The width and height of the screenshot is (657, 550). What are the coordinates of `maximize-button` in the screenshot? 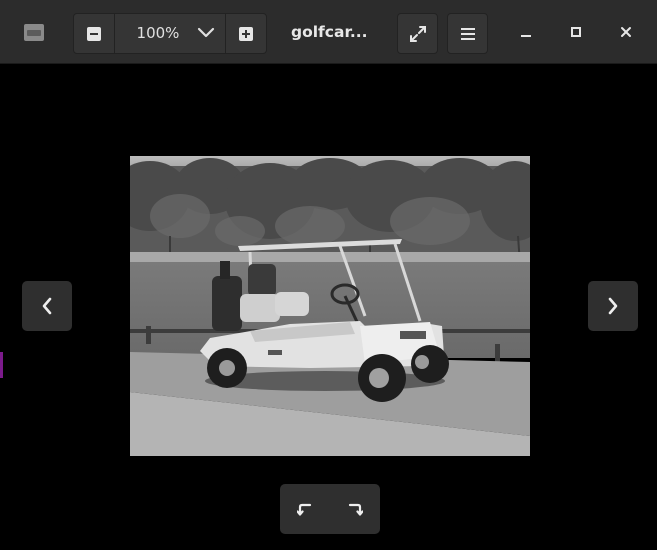 It's located at (576, 32).